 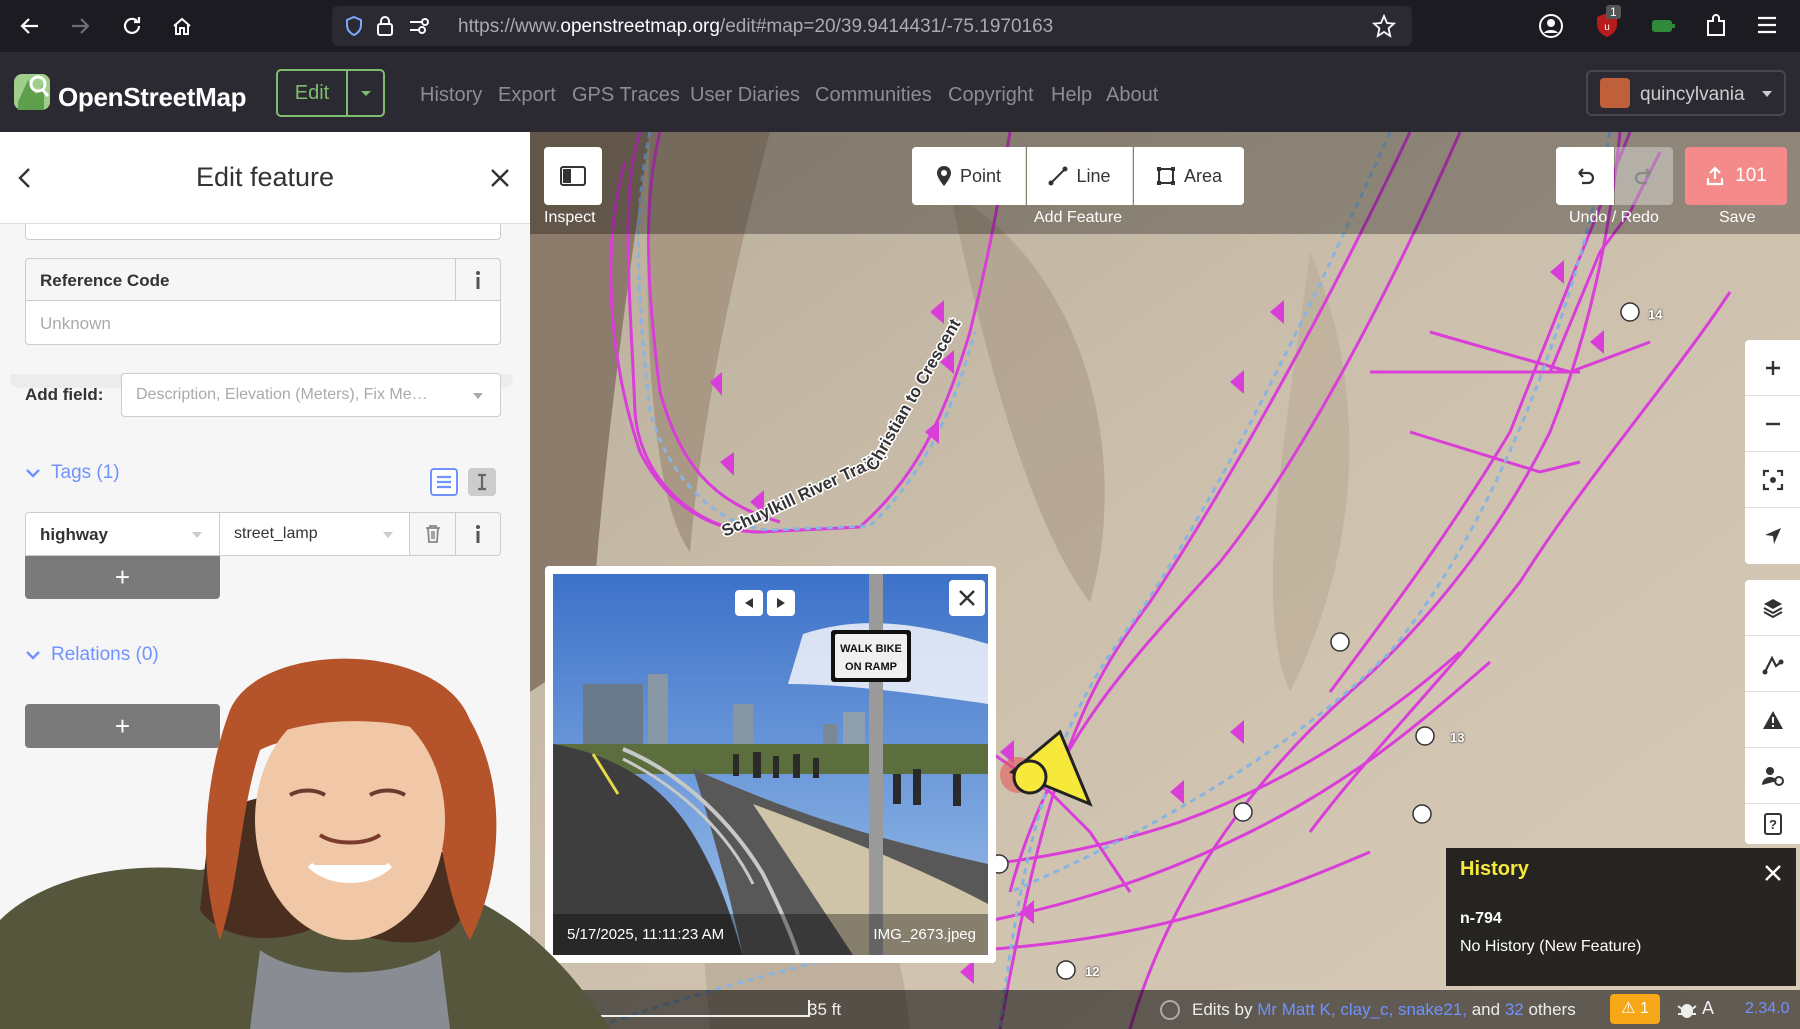 What do you see at coordinates (132, 26) in the screenshot?
I see `reload-icon` at bounding box center [132, 26].